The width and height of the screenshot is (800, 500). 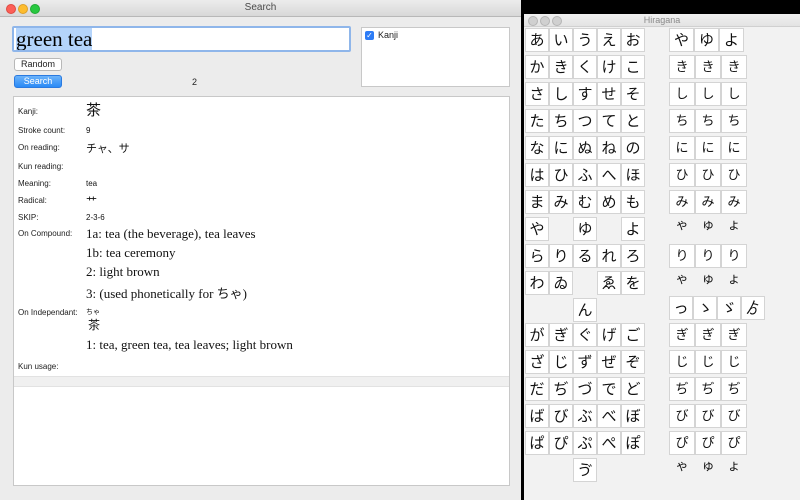 What do you see at coordinates (537, 94) in the screenshot?
I see `kana-cell: さ` at bounding box center [537, 94].